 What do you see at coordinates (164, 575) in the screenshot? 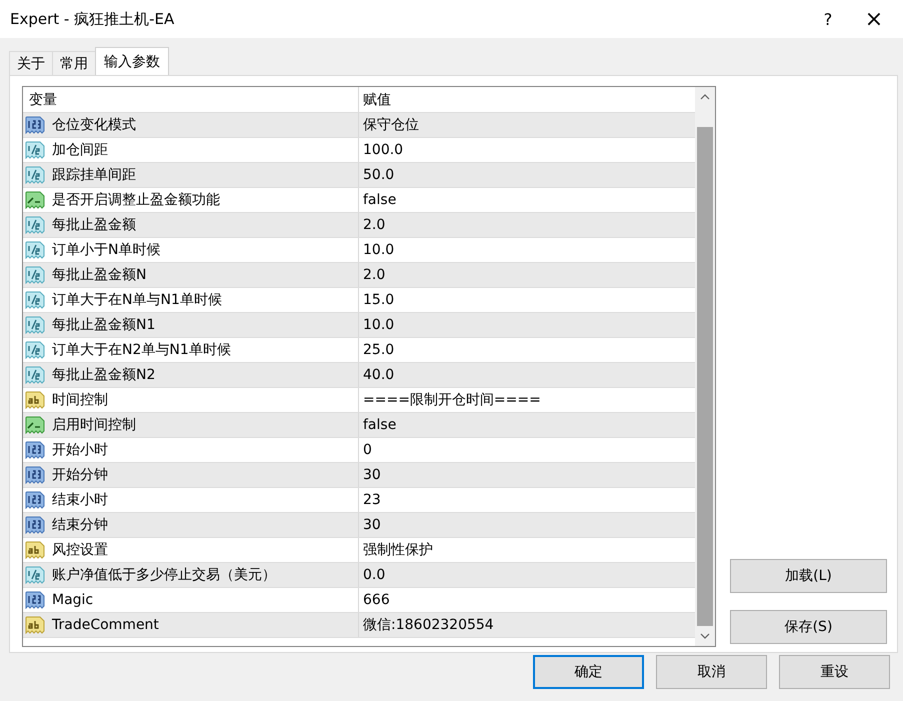
I see `variable-name: 账户净值低于多少停止交易（美元）` at bounding box center [164, 575].